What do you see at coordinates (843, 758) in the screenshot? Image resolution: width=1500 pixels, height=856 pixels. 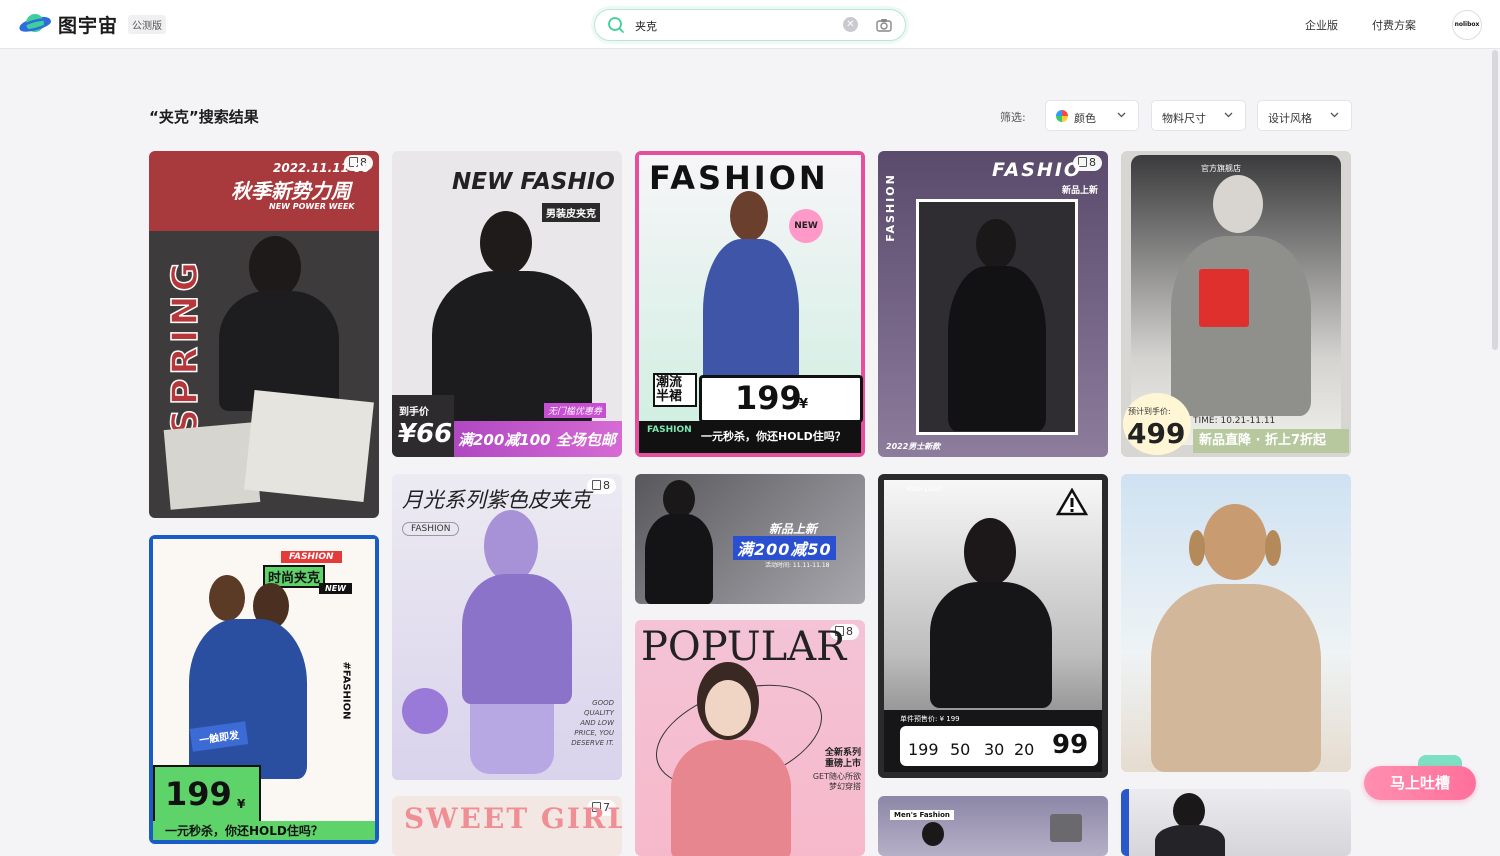 I see `card-text: 全新系列重磅上市` at bounding box center [843, 758].